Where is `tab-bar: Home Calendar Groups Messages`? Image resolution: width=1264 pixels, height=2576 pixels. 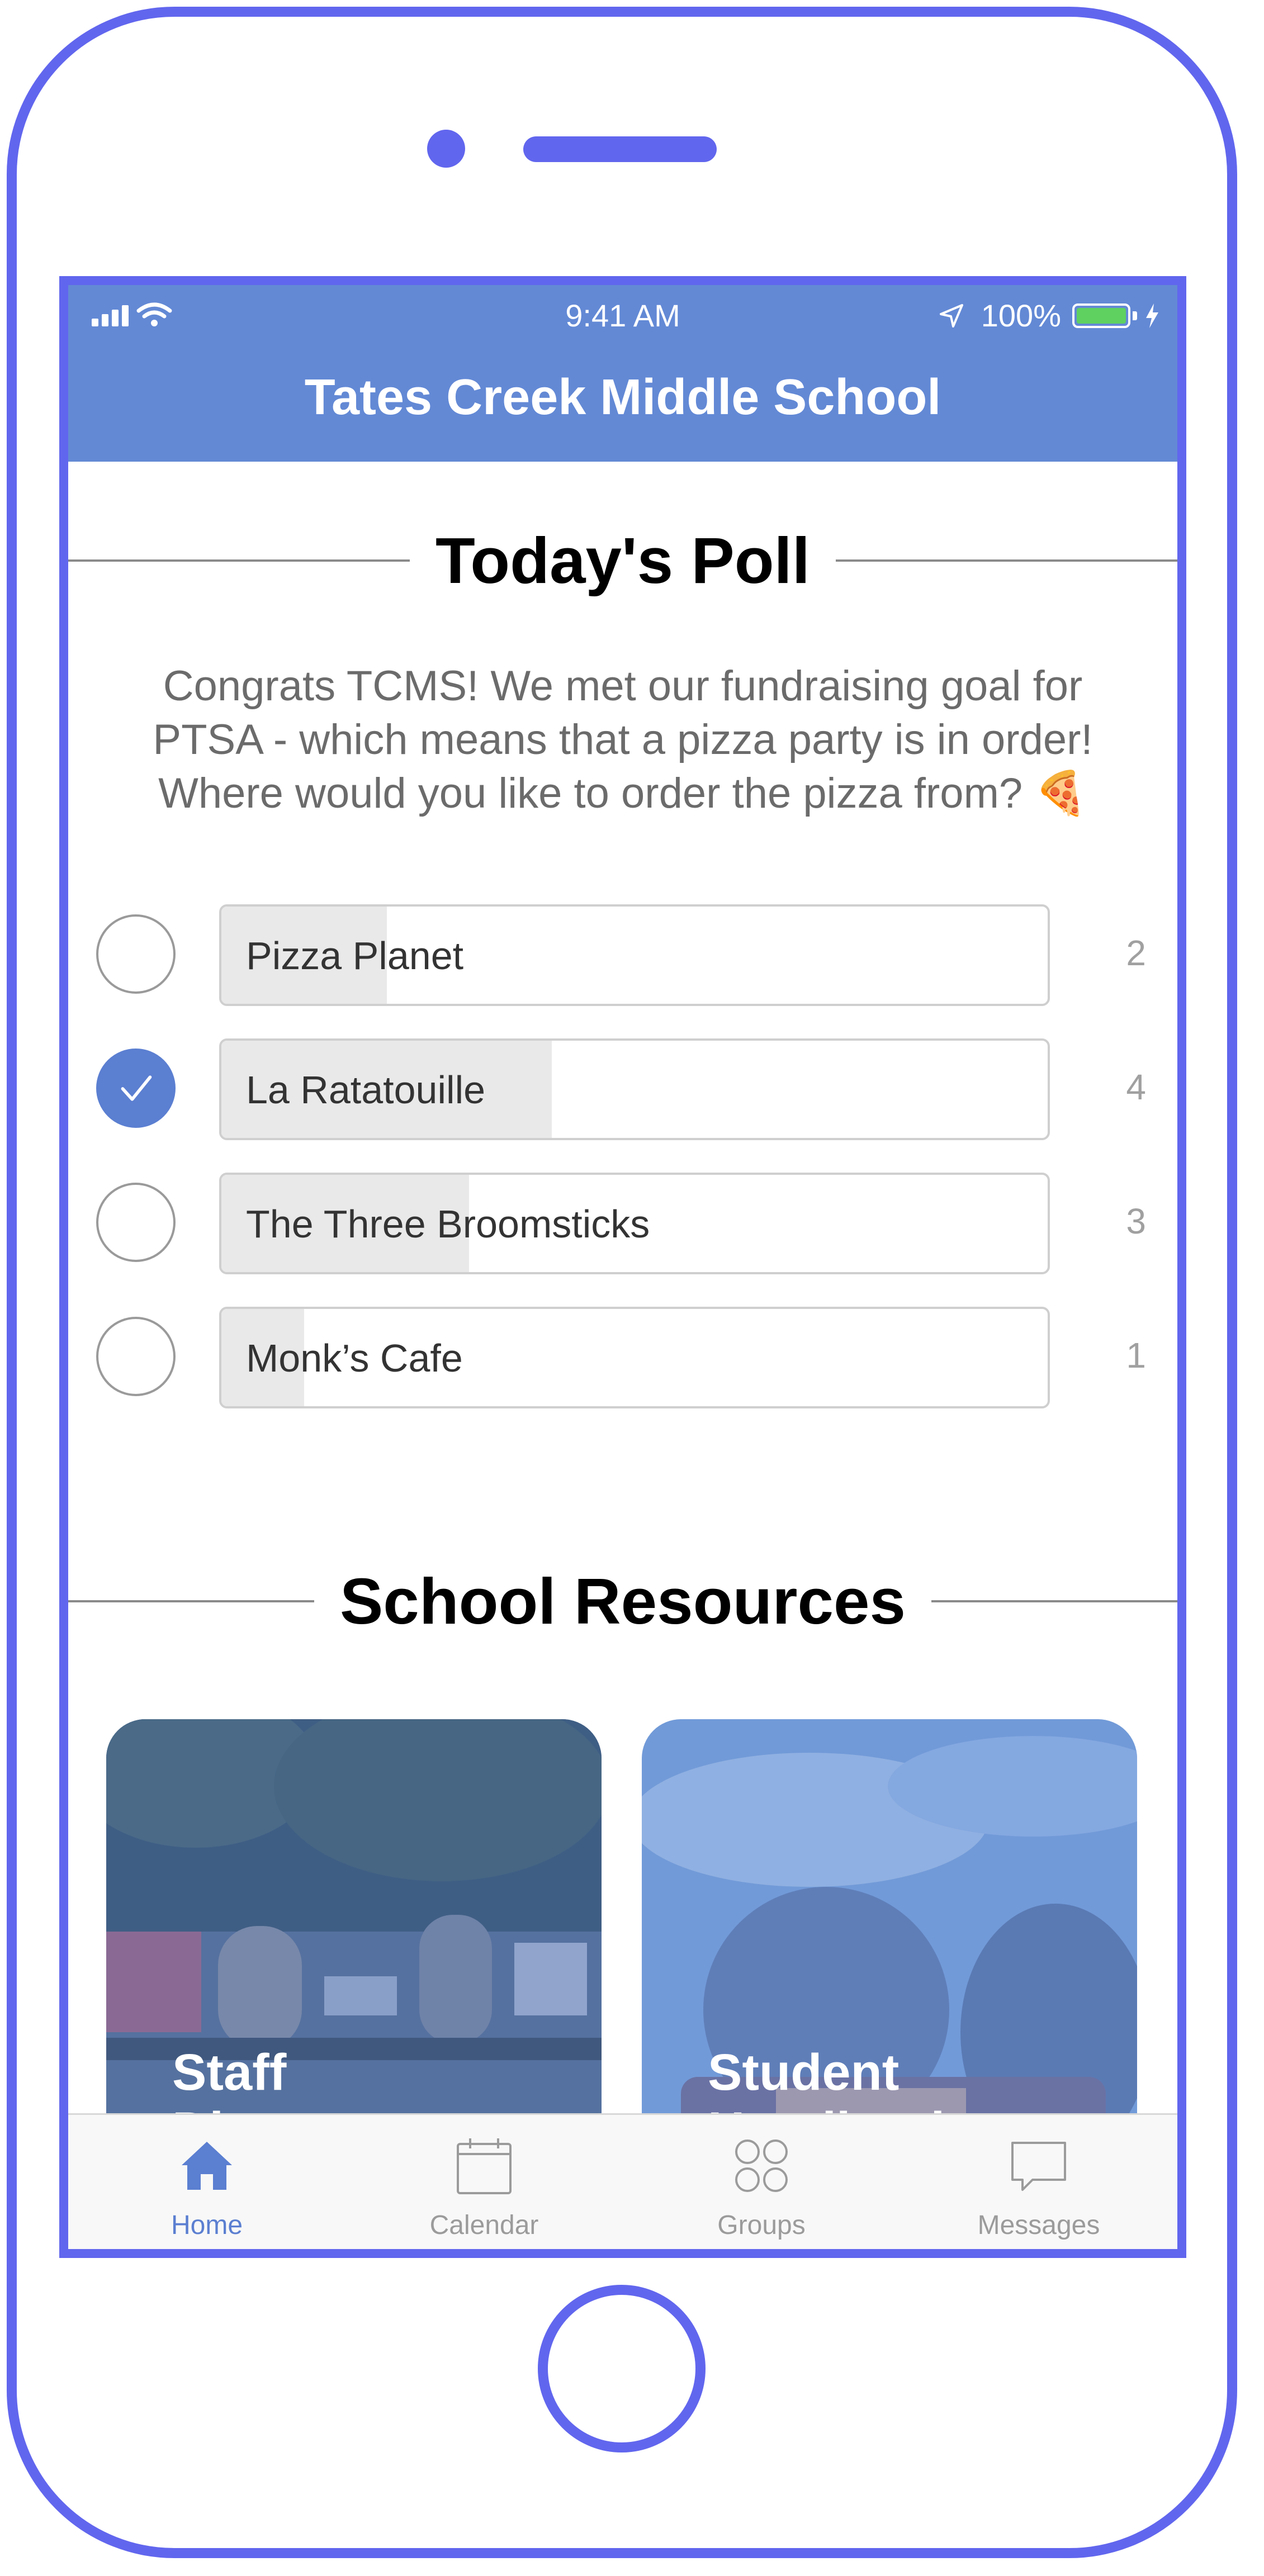
tab-bar: Home Calendar Groups Messages is located at coordinates (623, 2181).